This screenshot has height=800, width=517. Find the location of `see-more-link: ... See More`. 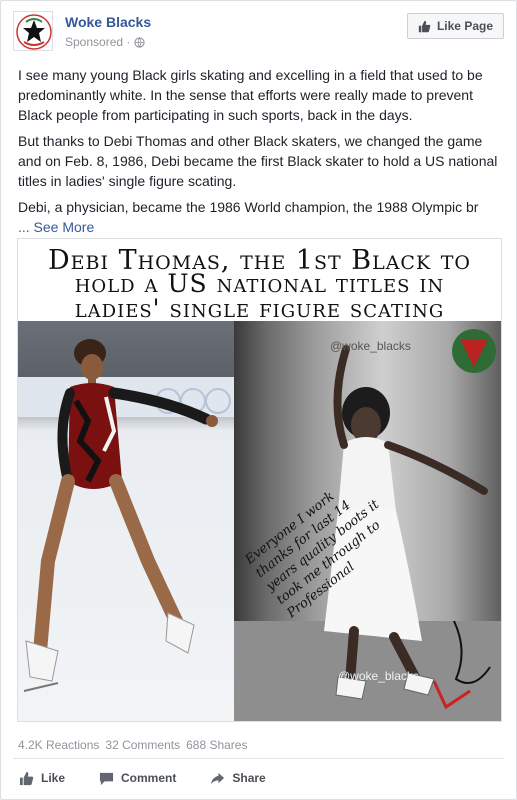

see-more-link: ... See More is located at coordinates (56, 227).